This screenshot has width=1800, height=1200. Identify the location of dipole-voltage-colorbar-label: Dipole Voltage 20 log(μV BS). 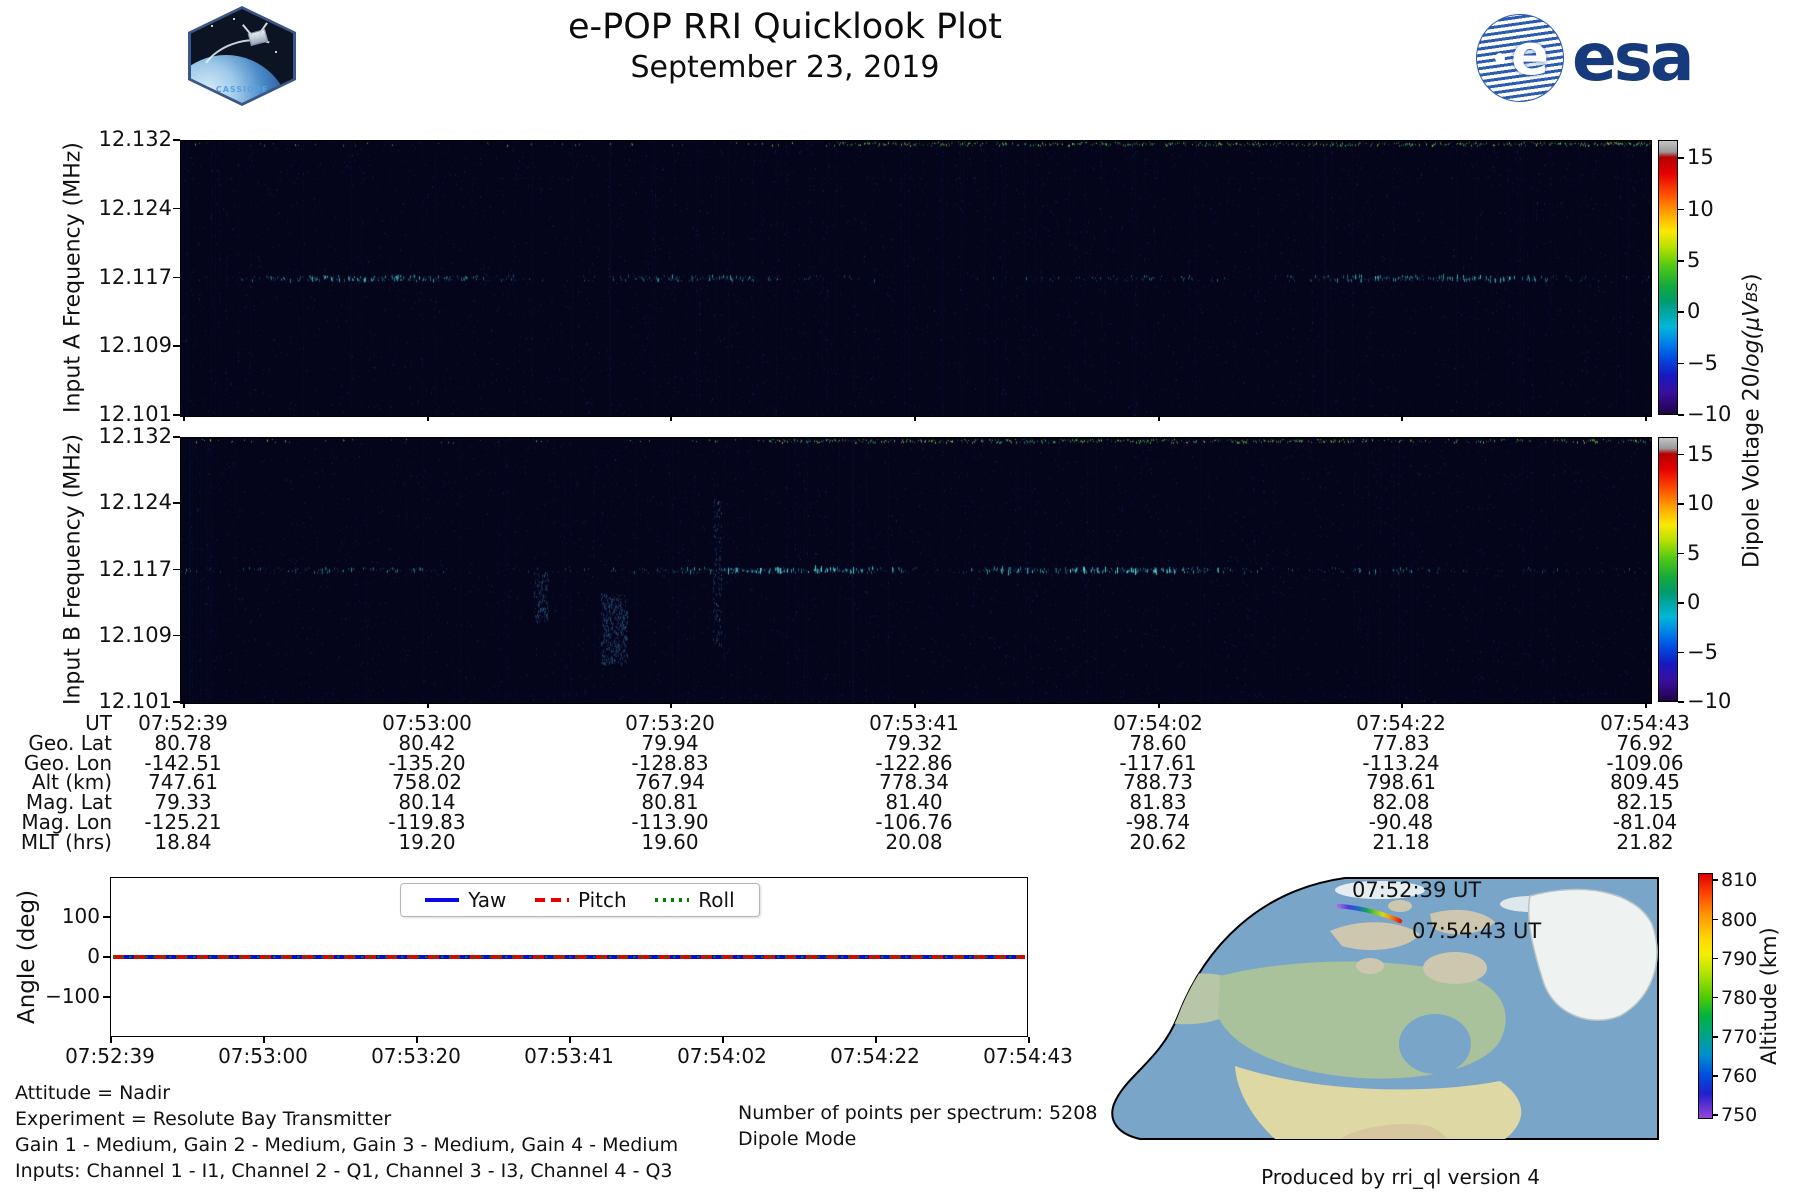
(1752, 421).